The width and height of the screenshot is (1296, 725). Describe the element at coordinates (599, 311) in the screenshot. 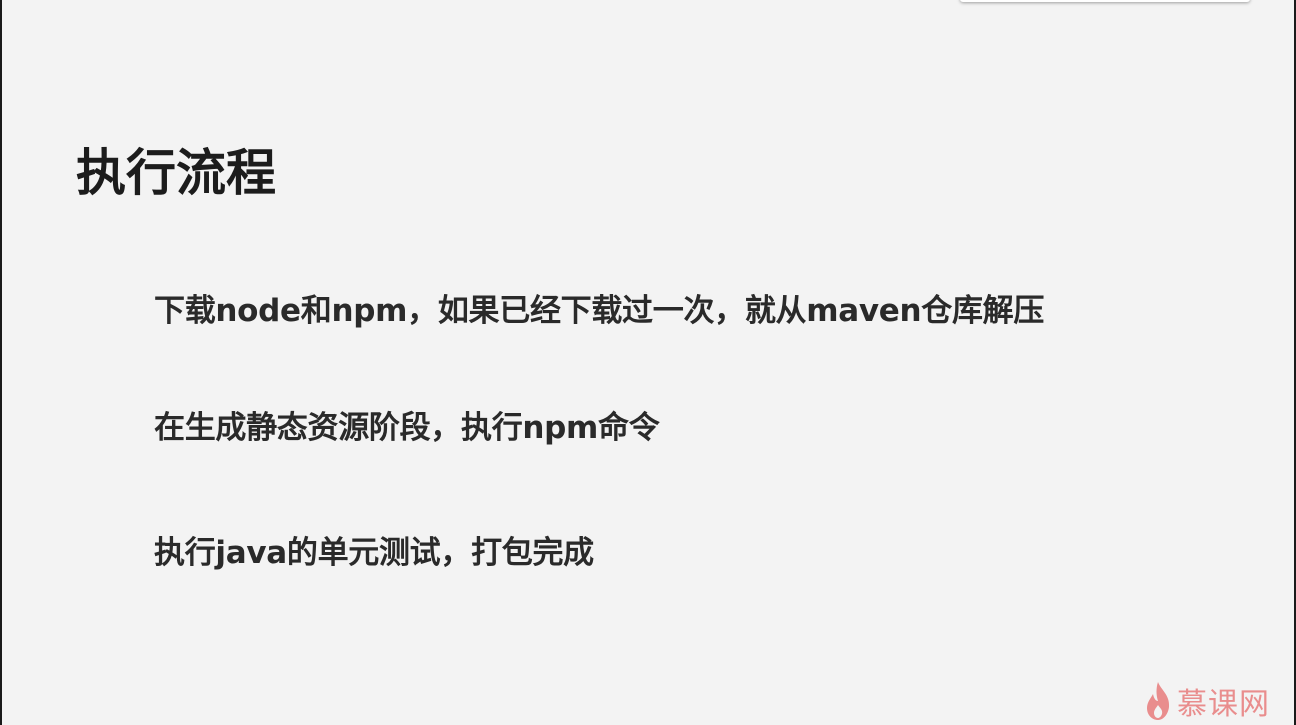

I see `bullet-item: 下载node和npm，如果已经下载过一次，就从maven仓库解压` at that location.